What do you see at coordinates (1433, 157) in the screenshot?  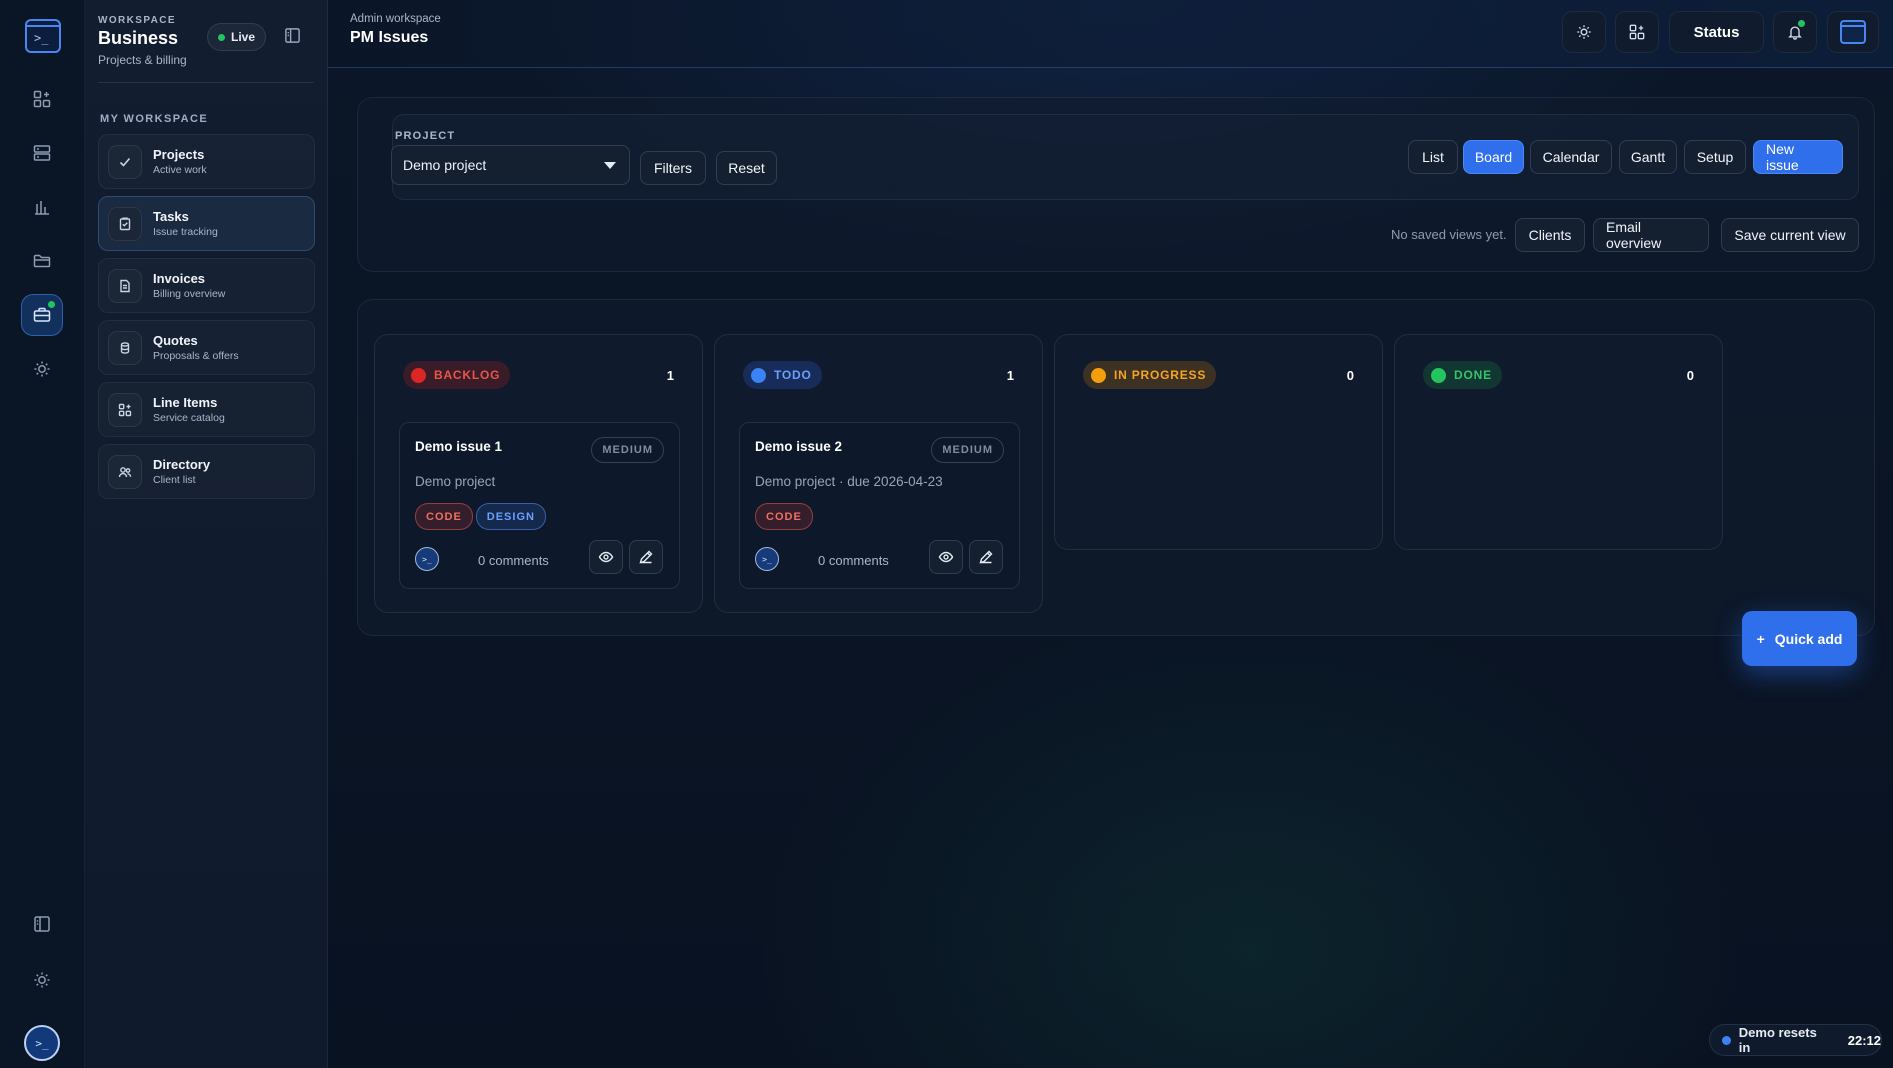 I see `view-list-button: List` at bounding box center [1433, 157].